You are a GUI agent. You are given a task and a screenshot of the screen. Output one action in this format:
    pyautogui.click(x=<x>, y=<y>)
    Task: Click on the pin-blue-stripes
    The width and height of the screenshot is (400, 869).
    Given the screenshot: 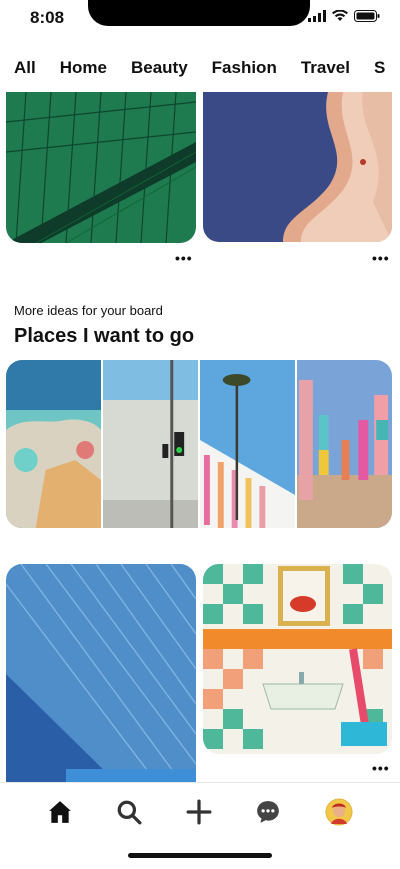 What is the action you would take?
    pyautogui.click(x=101, y=673)
    